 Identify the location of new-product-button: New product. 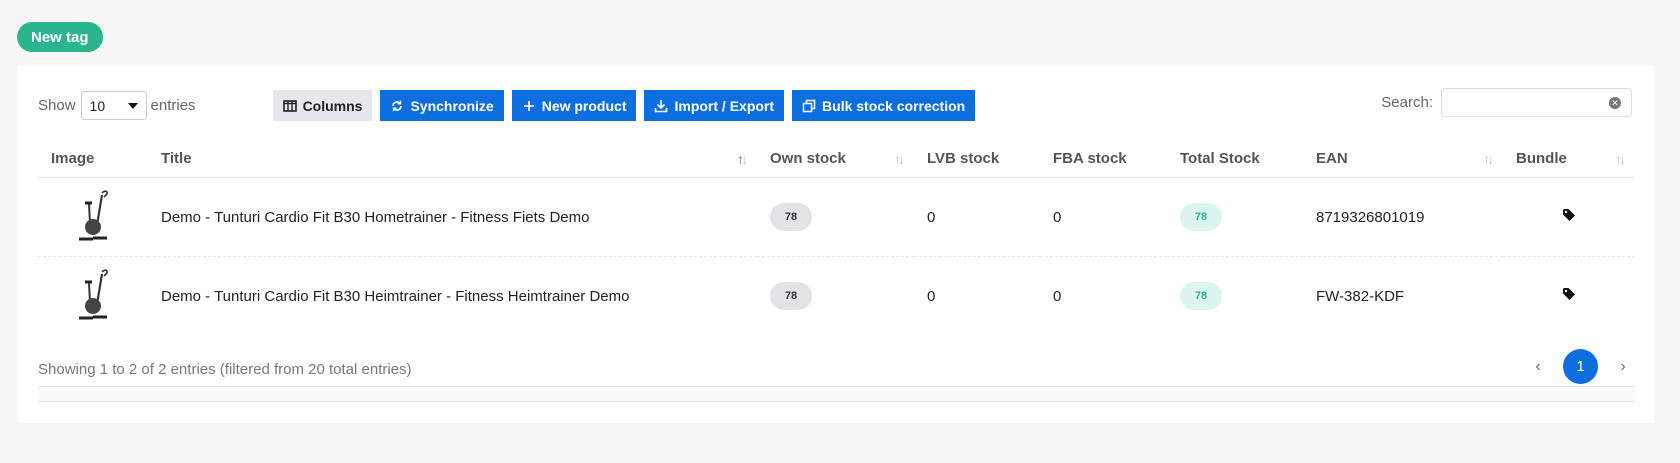
(574, 105).